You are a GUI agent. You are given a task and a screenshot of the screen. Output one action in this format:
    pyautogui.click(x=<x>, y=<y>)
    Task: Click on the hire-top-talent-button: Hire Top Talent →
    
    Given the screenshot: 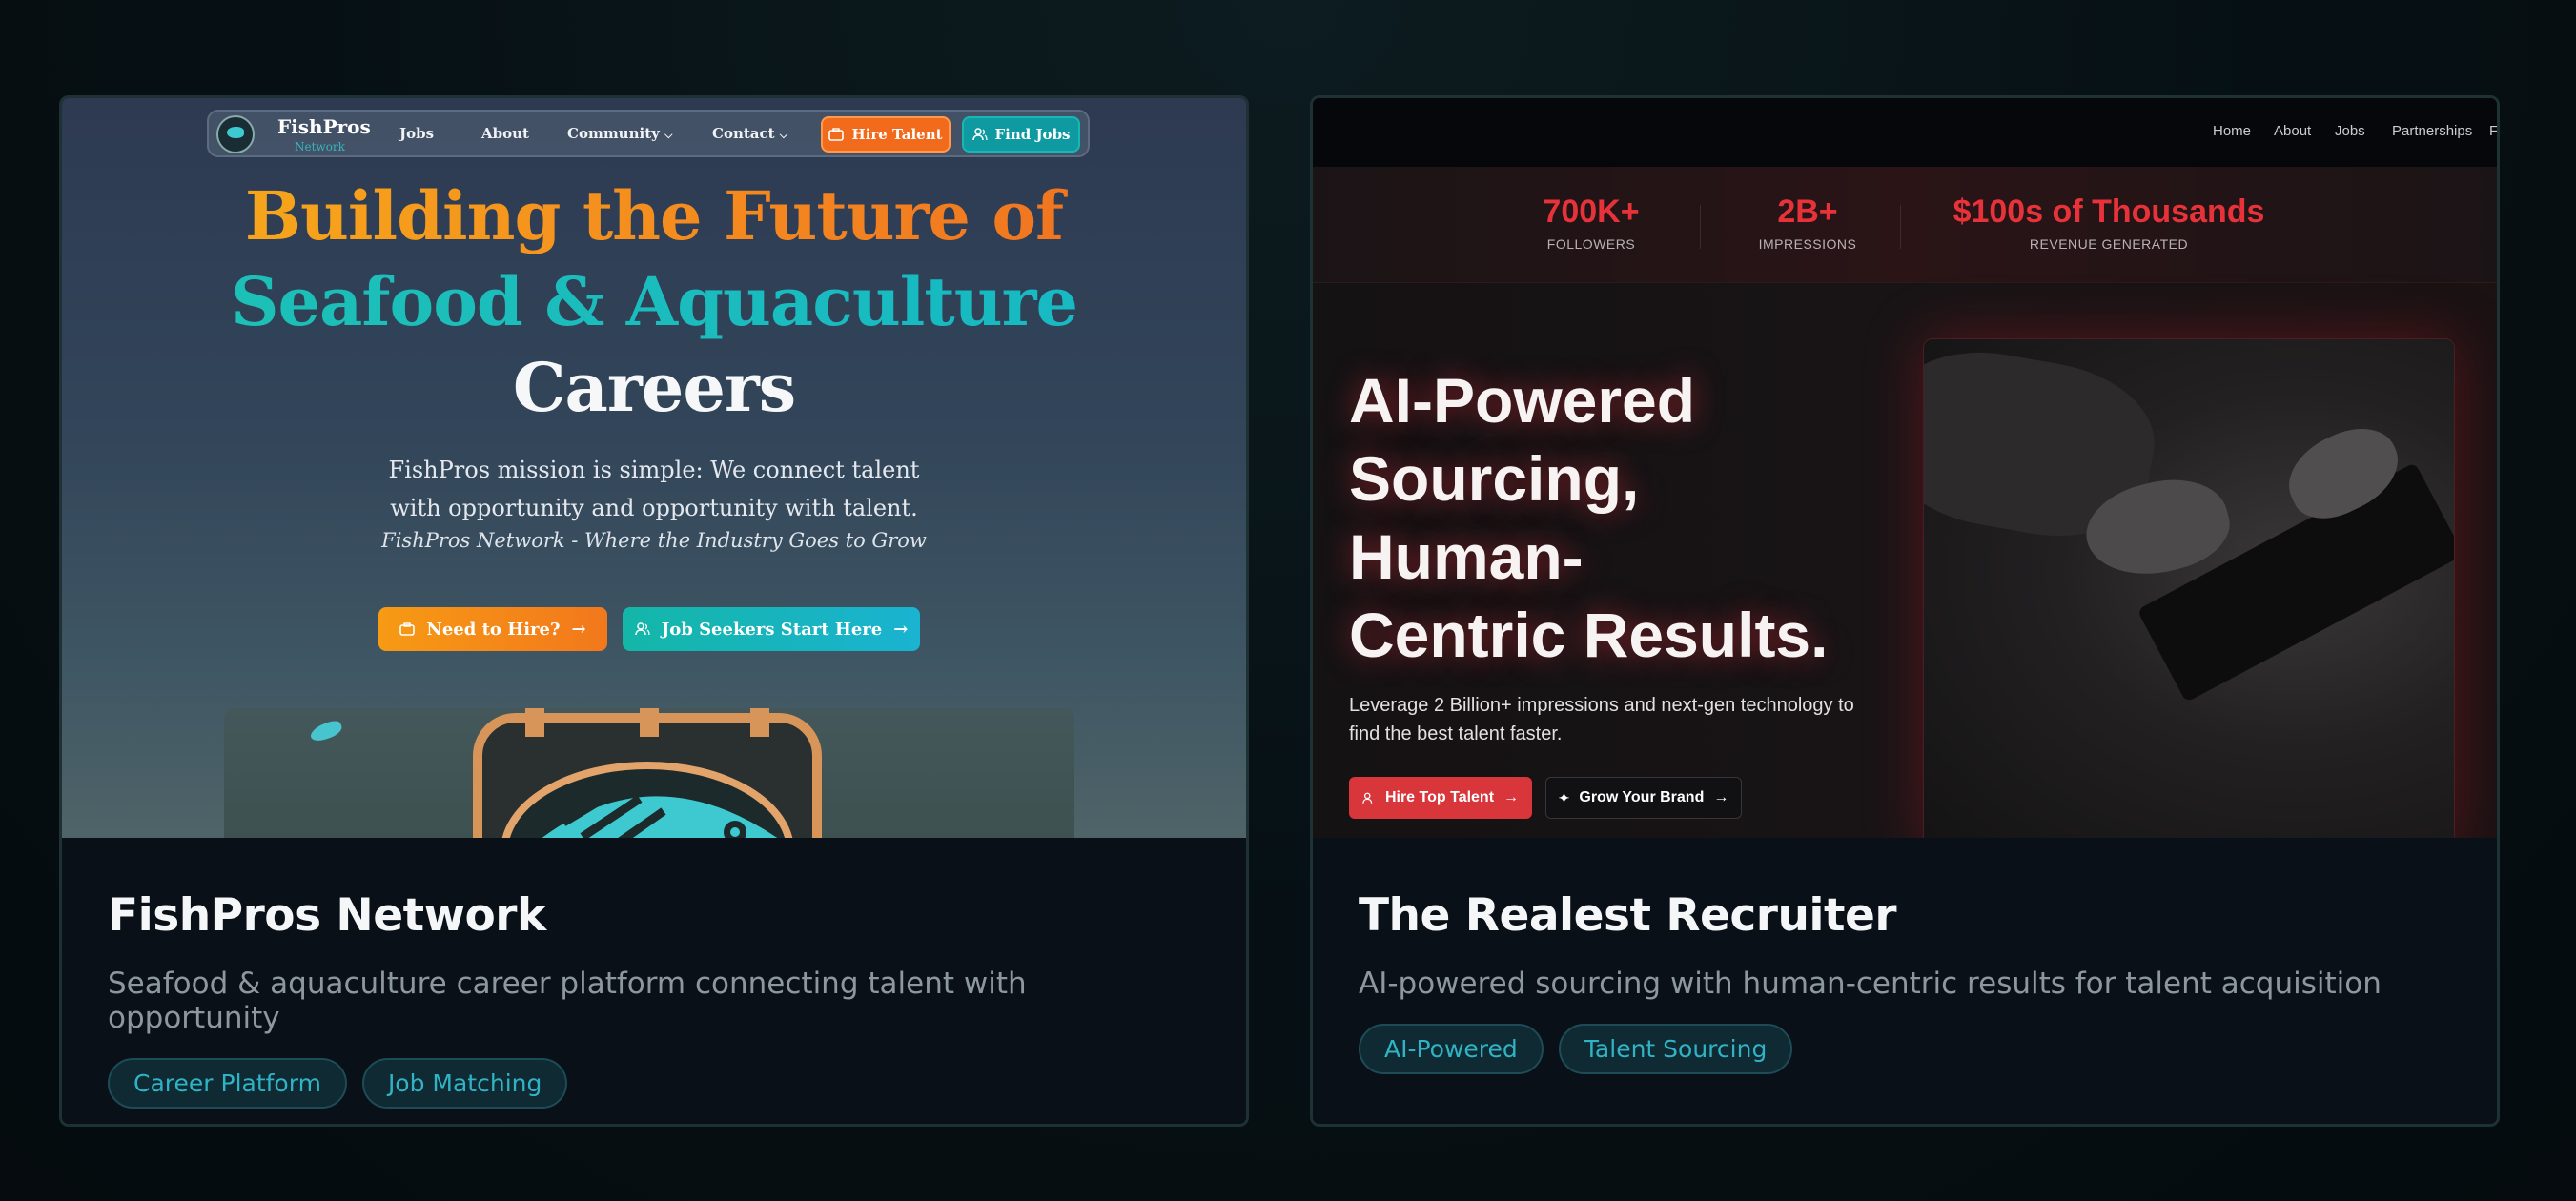 What is the action you would take?
    pyautogui.click(x=1440, y=798)
    